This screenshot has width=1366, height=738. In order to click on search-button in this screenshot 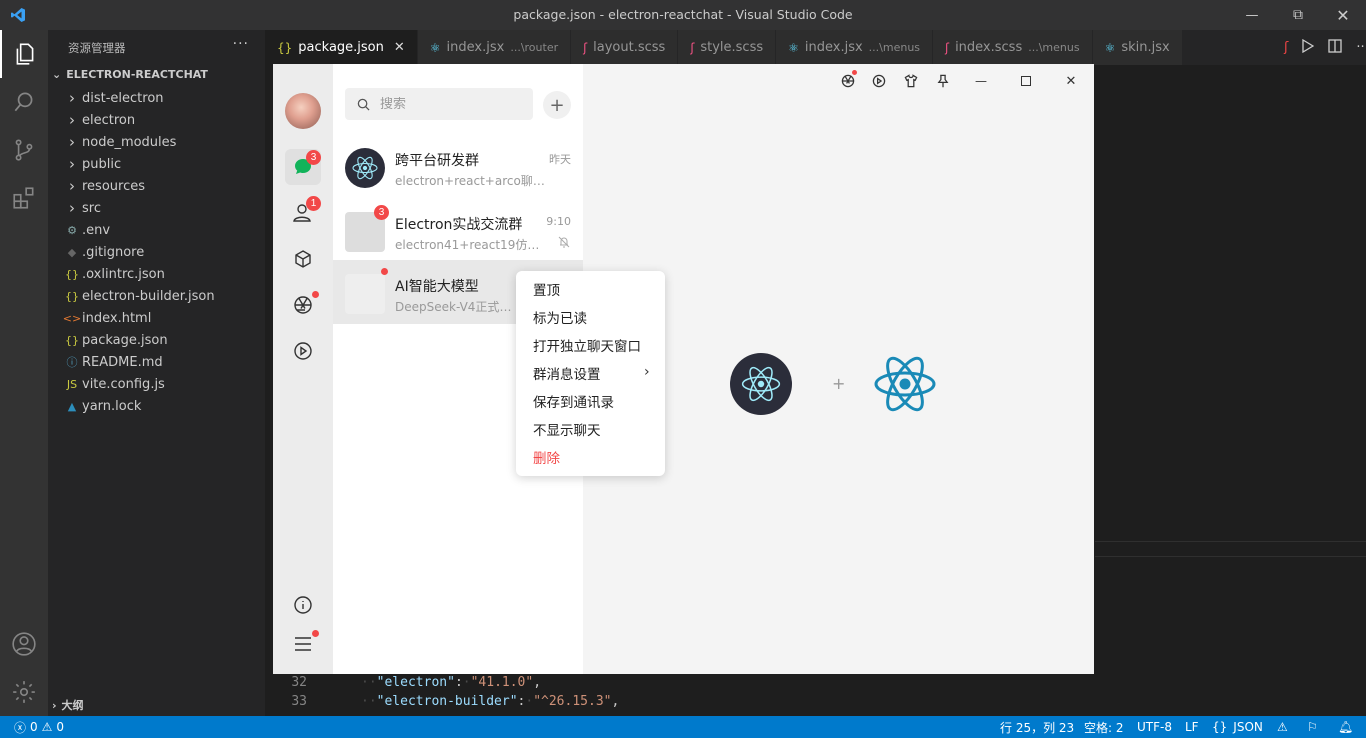, I will do `click(24, 102)`.